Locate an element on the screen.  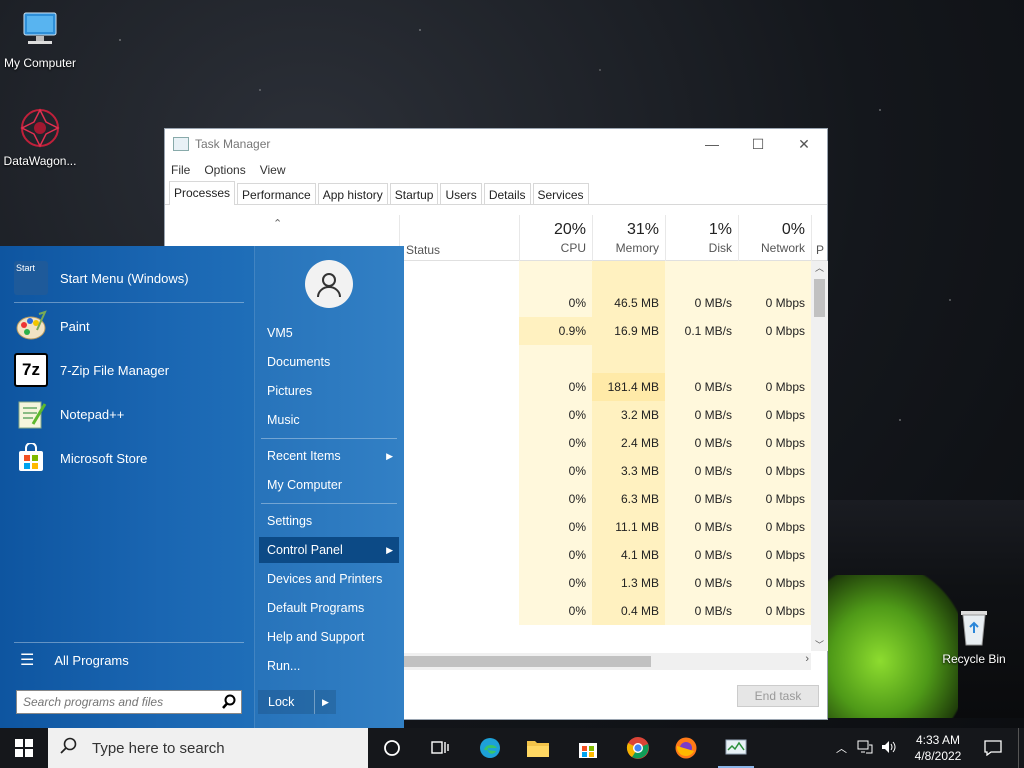
menu-file: File is located at coordinates (180, 170).